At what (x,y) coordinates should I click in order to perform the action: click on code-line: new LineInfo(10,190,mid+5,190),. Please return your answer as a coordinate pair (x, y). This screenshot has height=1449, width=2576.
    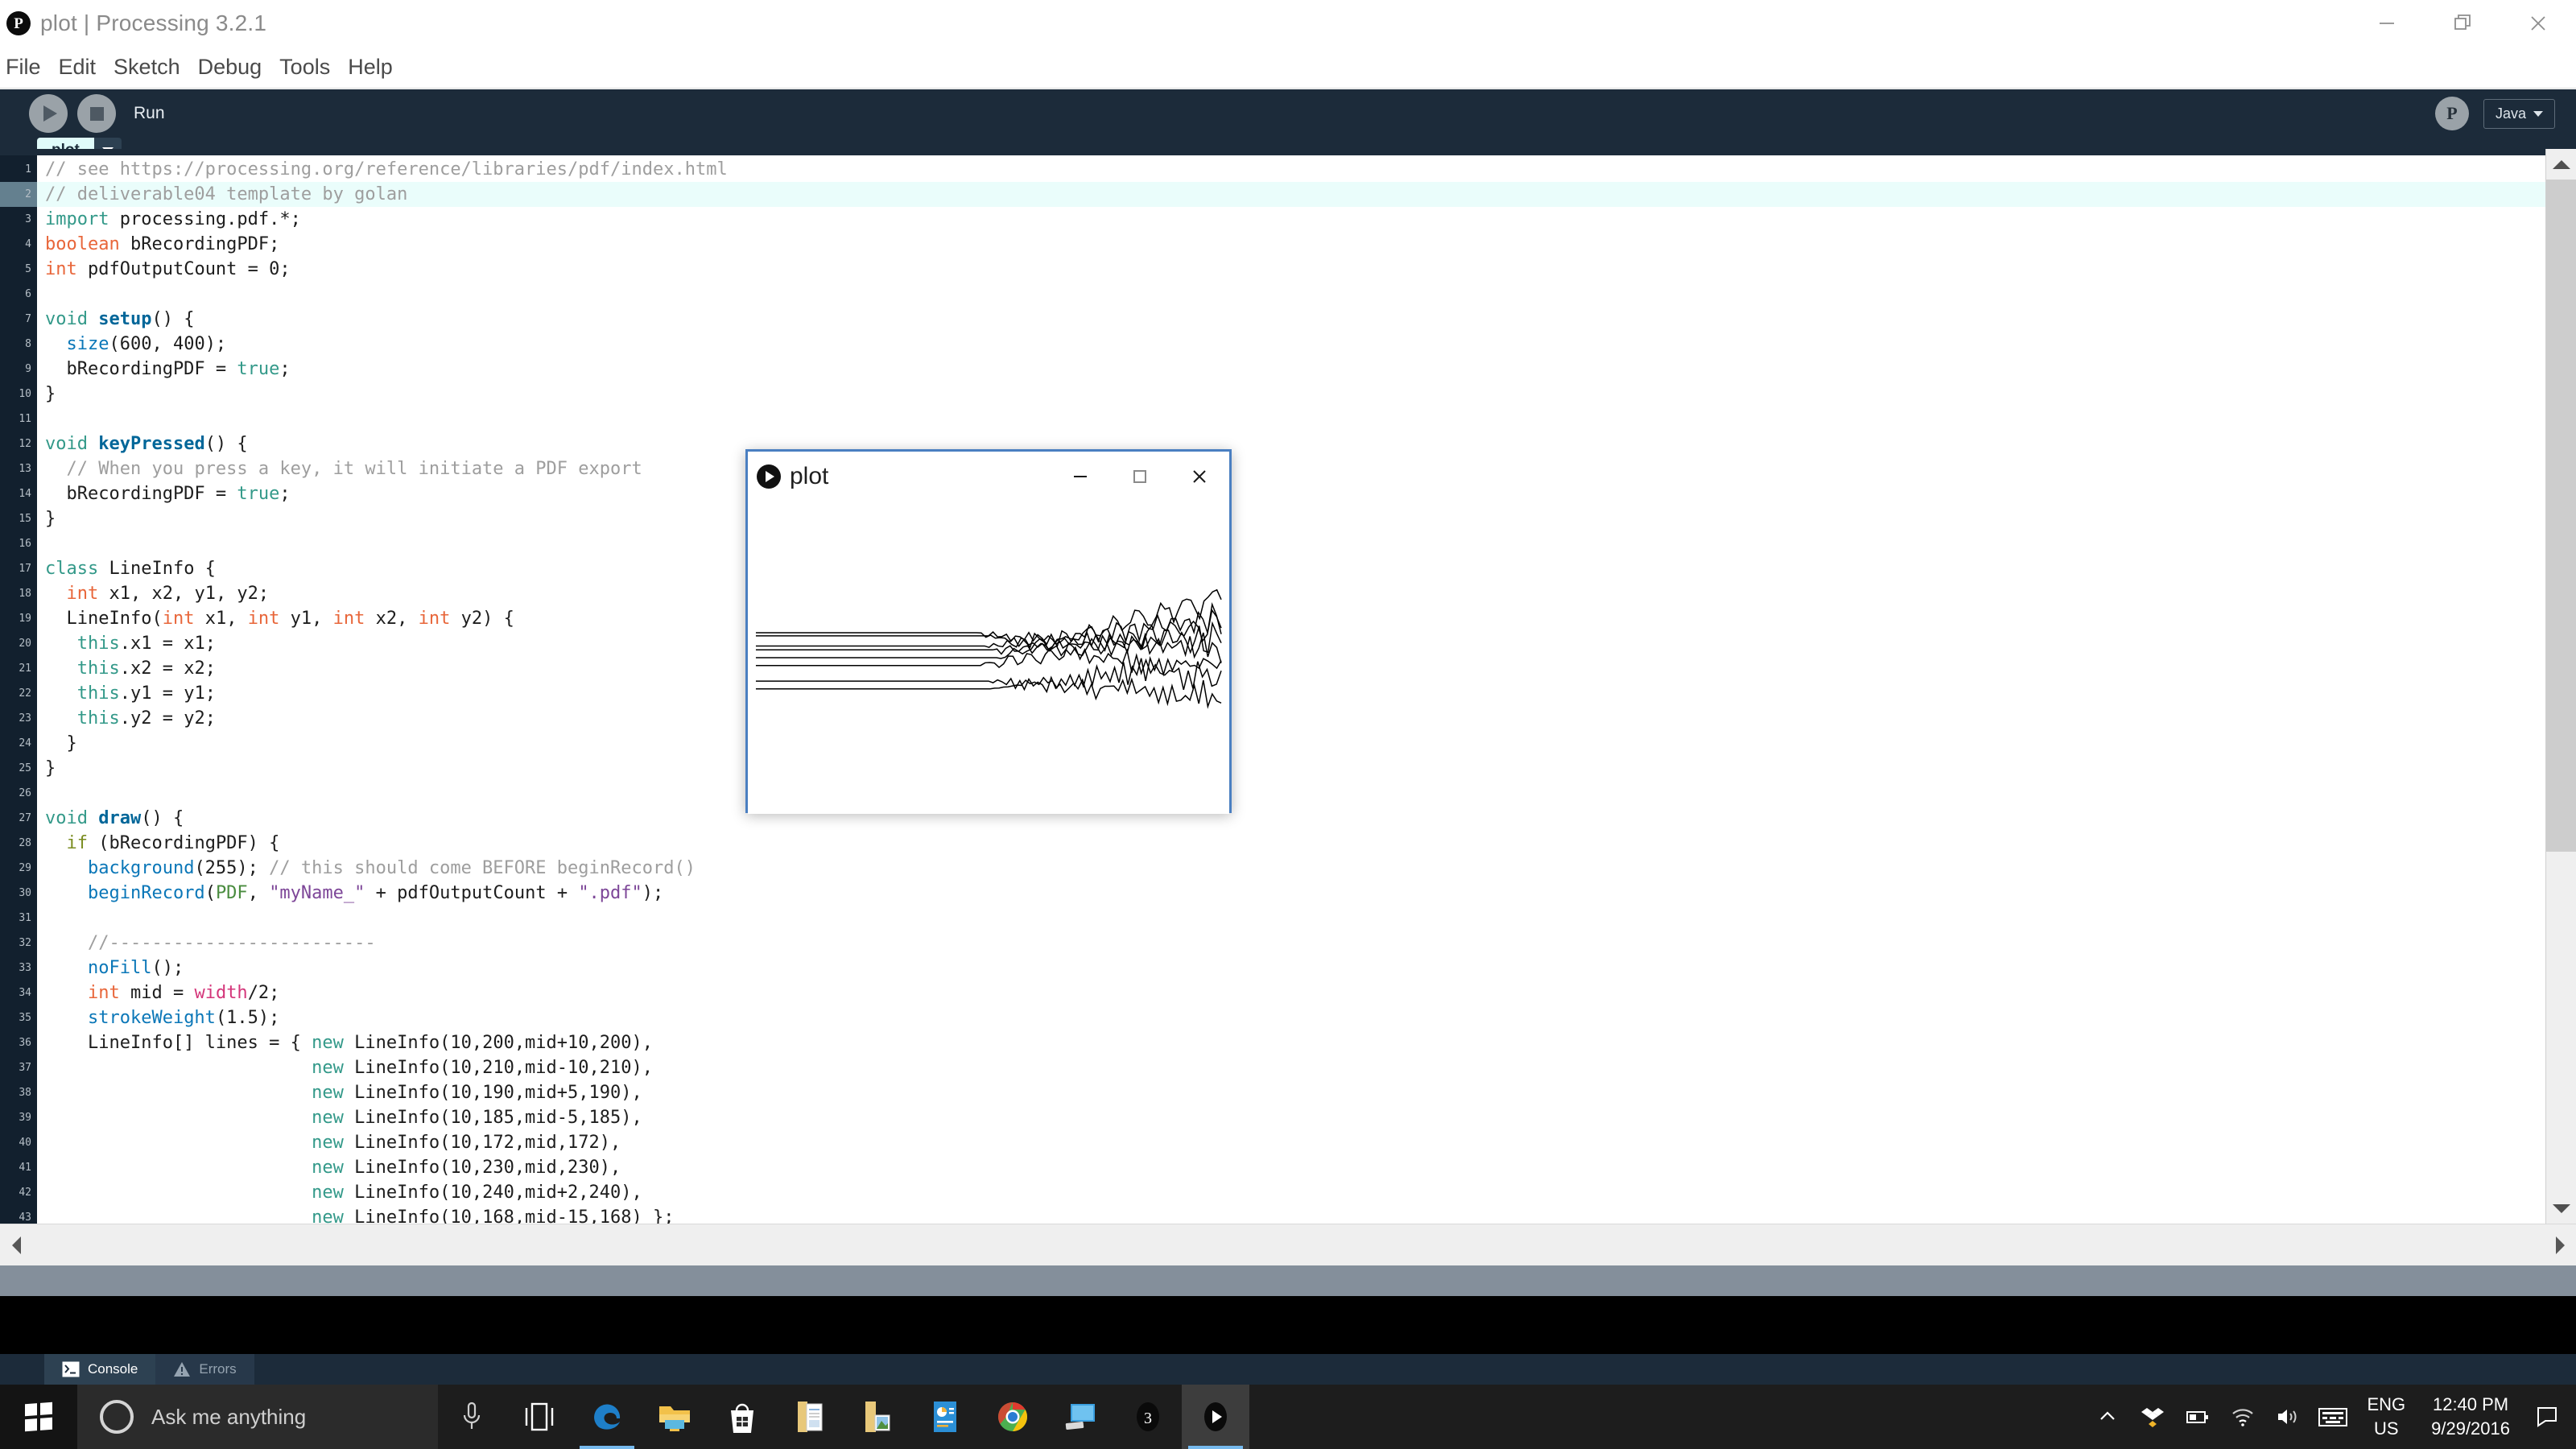
    Looking at the image, I should click on (1306, 1092).